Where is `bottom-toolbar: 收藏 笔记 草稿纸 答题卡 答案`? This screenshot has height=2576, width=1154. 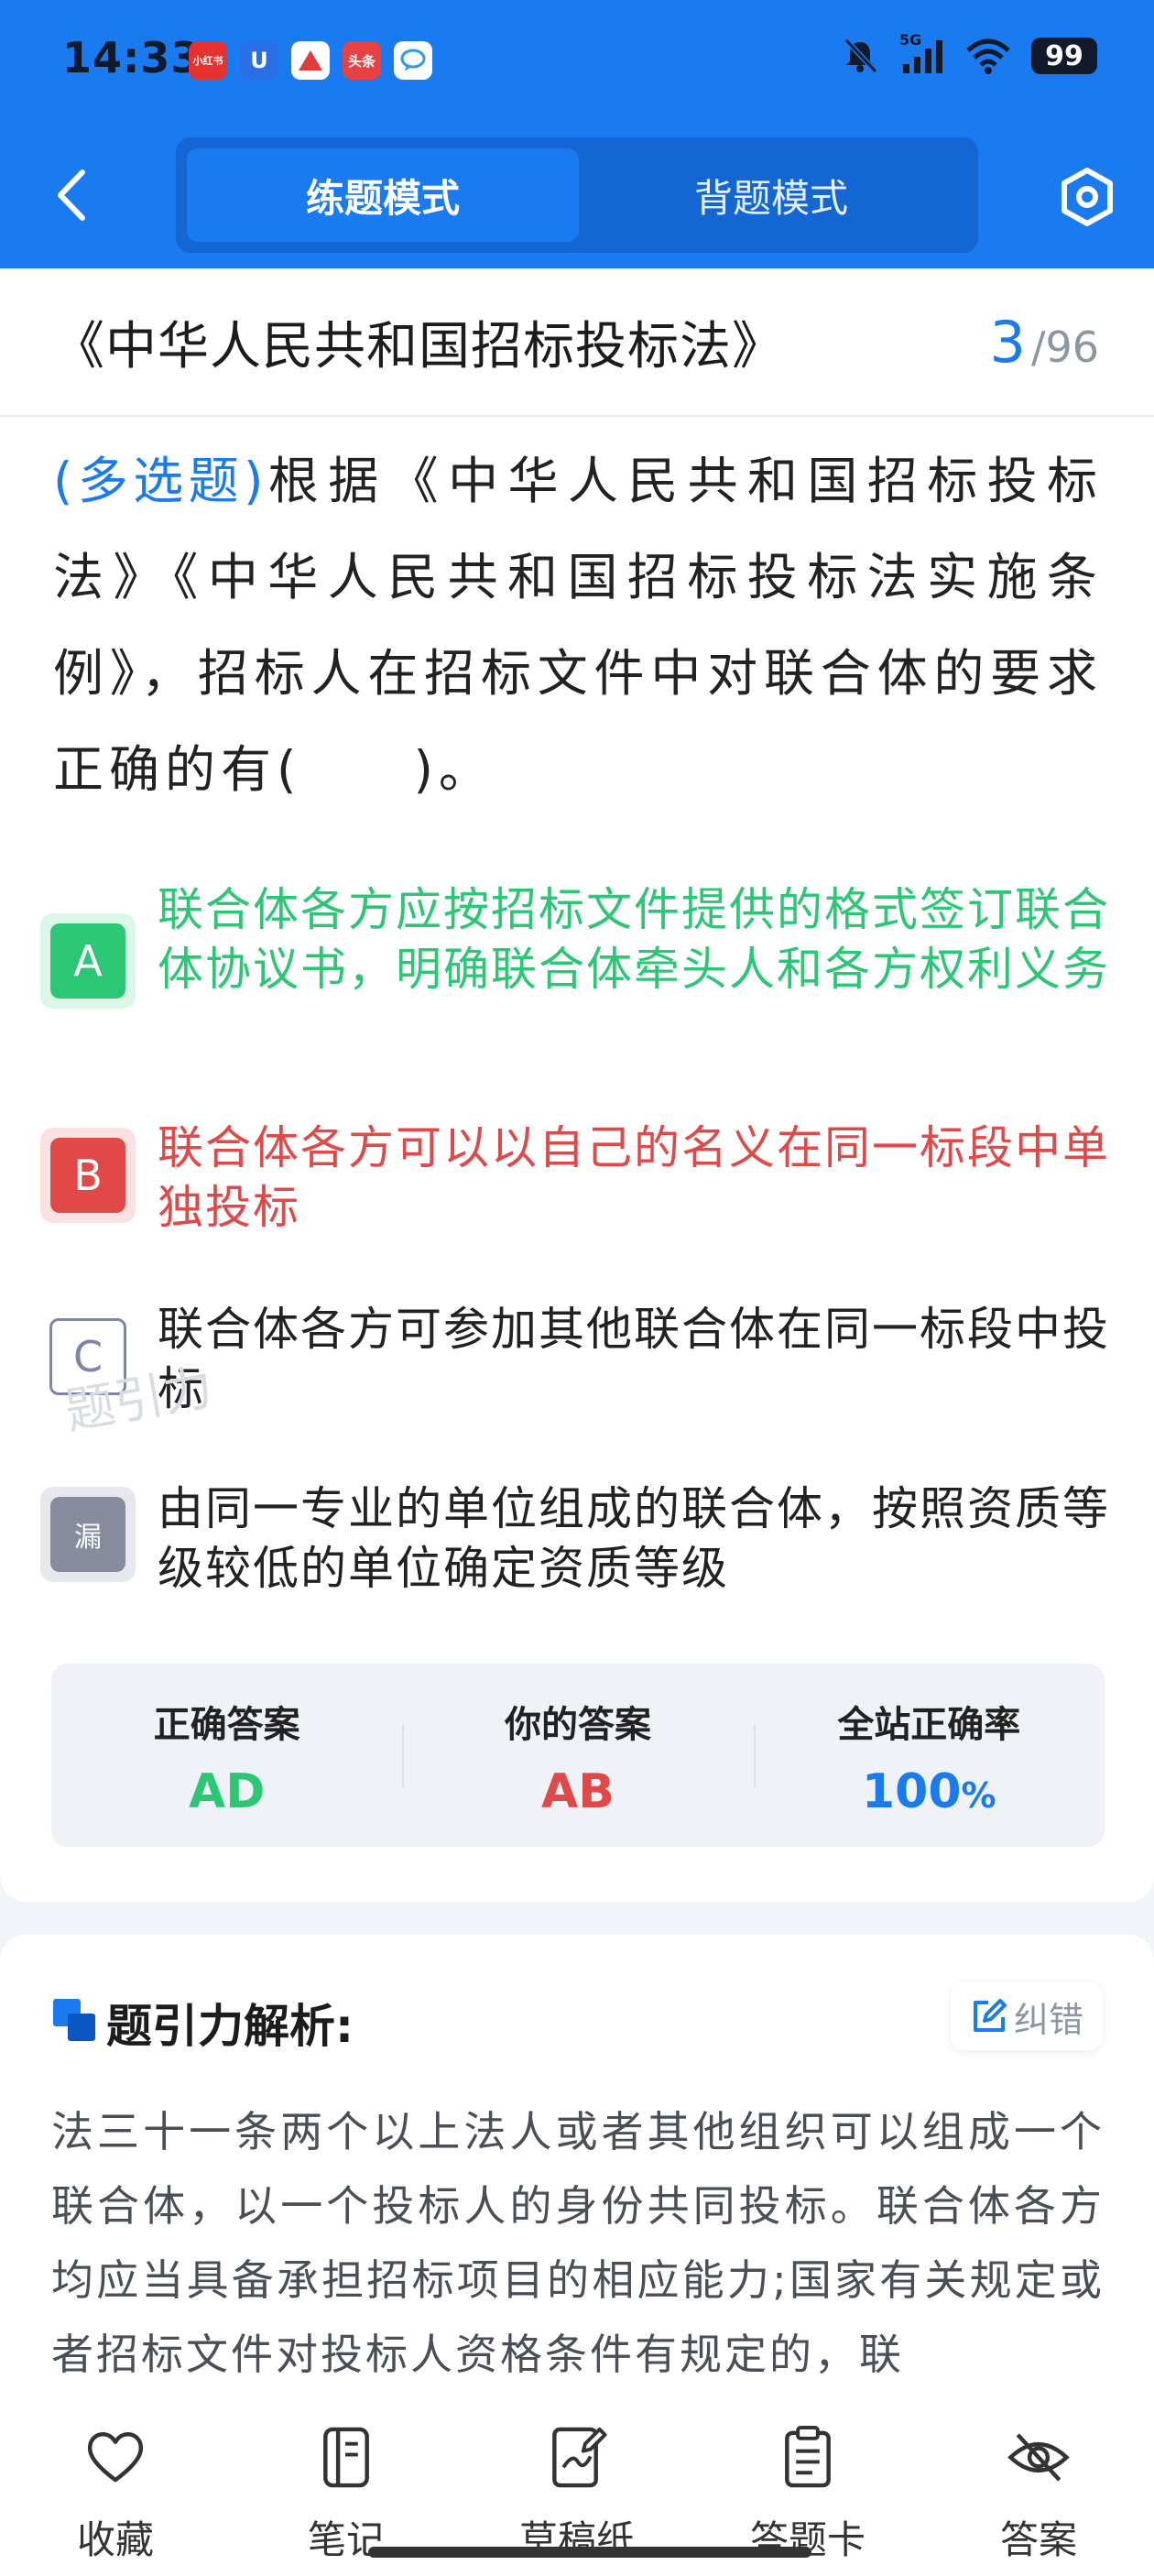 bottom-toolbar: 收藏 笔记 草稿纸 答题卡 答案 is located at coordinates (577, 2483).